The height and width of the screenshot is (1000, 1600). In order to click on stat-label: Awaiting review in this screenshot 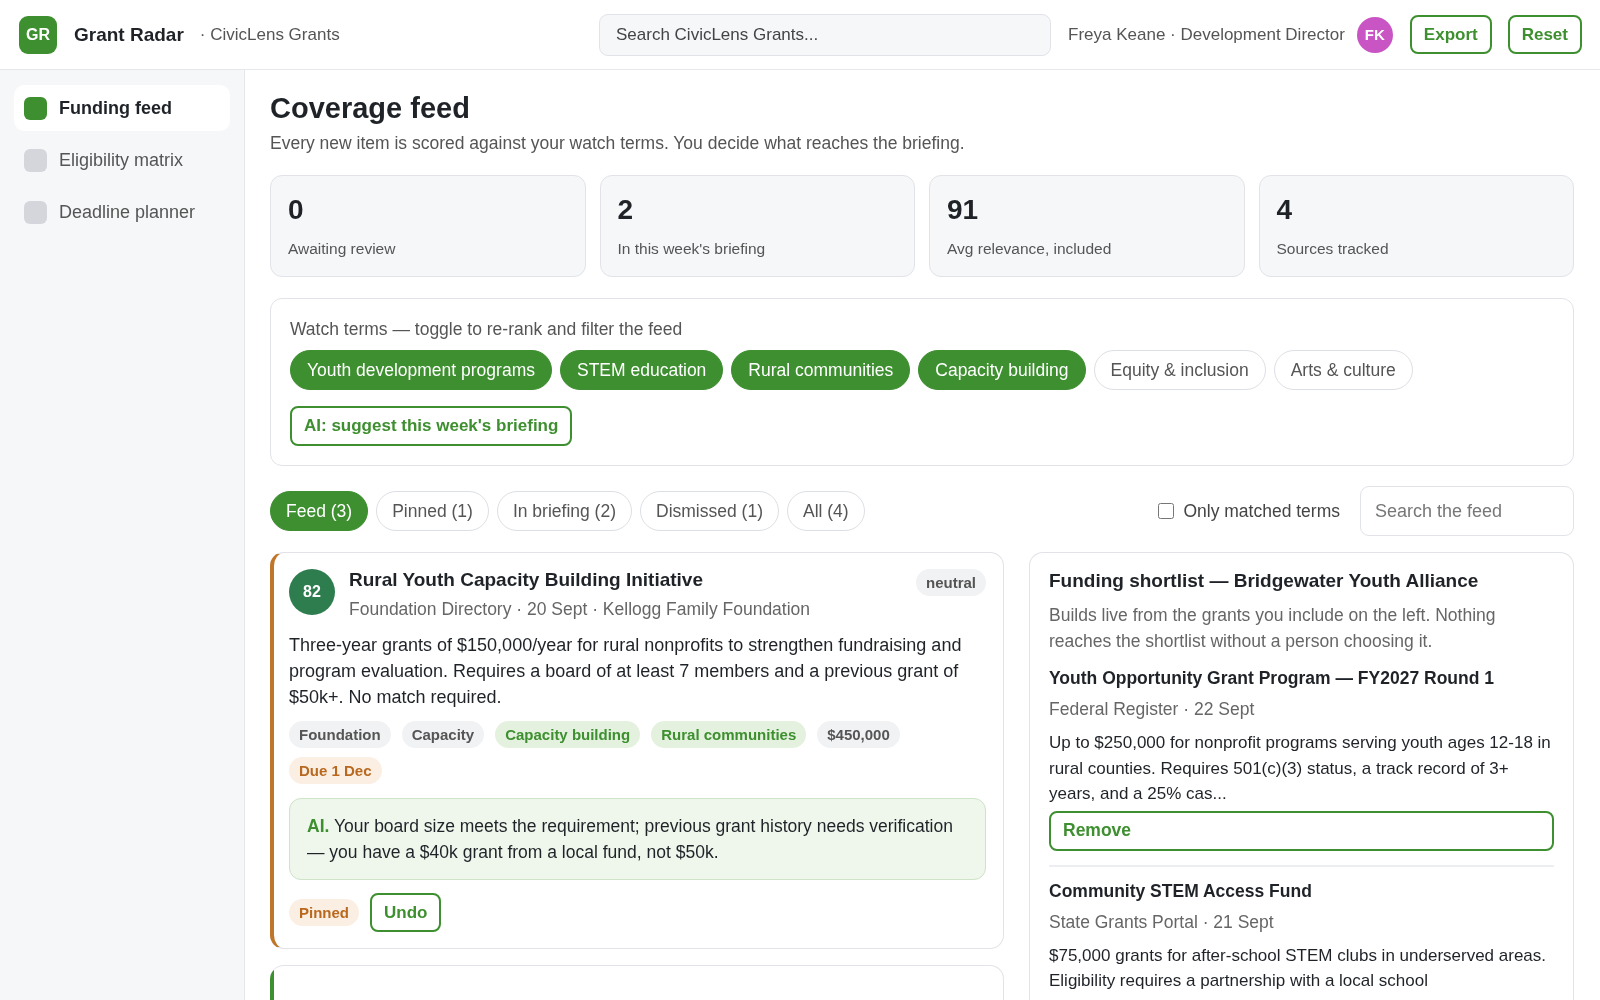, I will do `click(342, 249)`.